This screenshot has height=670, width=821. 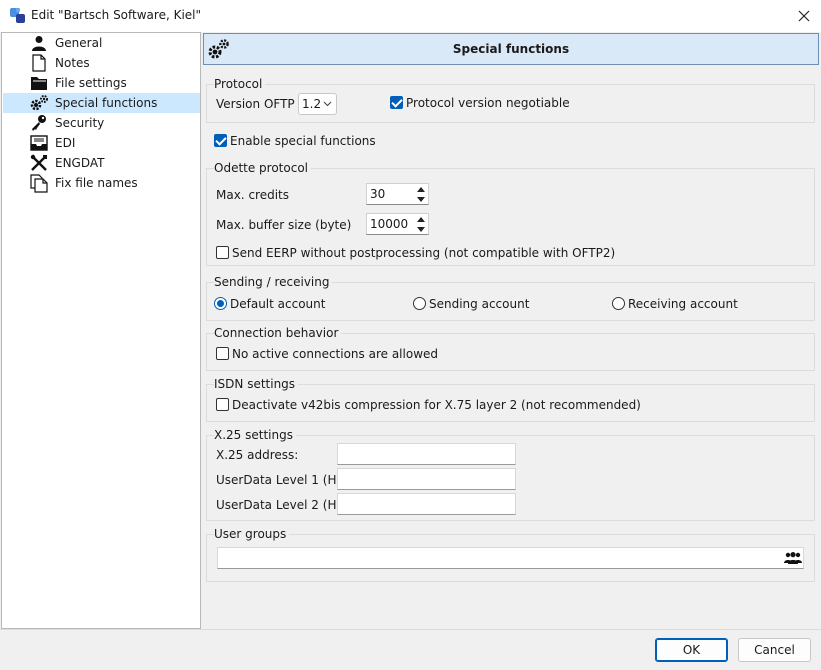 I want to click on nav-item-edi: EDI, so click(x=101, y=143).